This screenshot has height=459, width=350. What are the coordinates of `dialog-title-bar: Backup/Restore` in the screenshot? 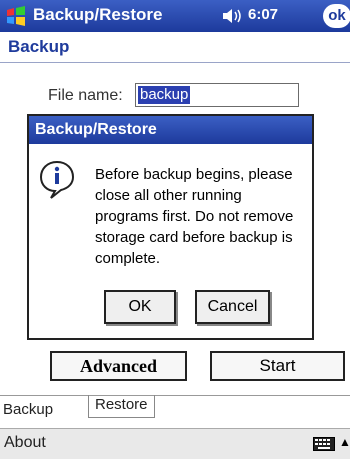 It's located at (170, 130).